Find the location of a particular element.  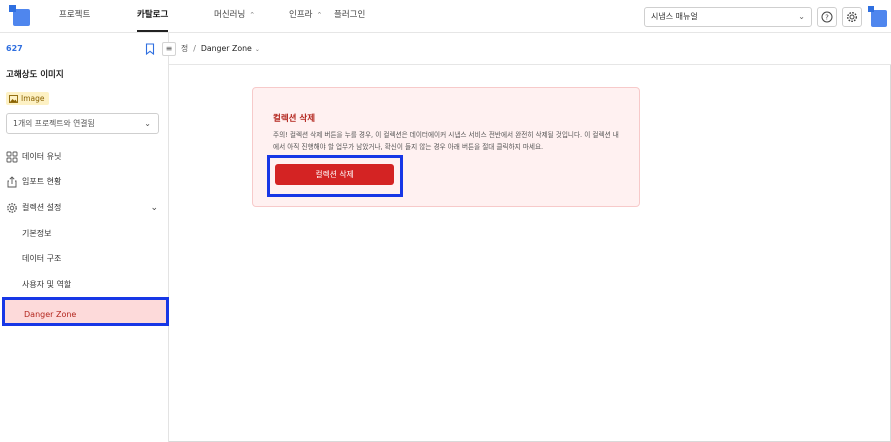

nav-machine-learning: 머신러닝 ⌃ is located at coordinates (234, 16).